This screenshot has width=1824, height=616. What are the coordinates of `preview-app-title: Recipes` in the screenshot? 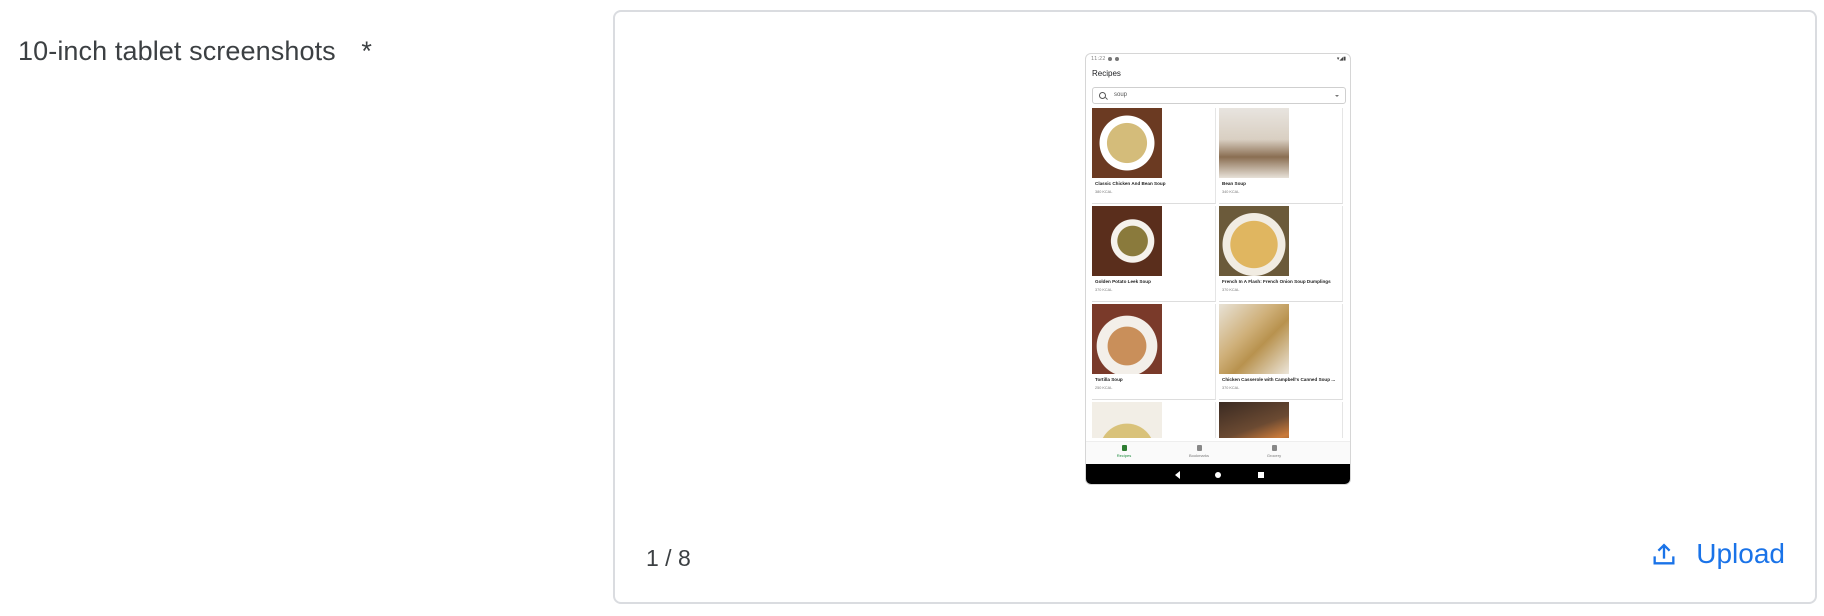 It's located at (1106, 73).